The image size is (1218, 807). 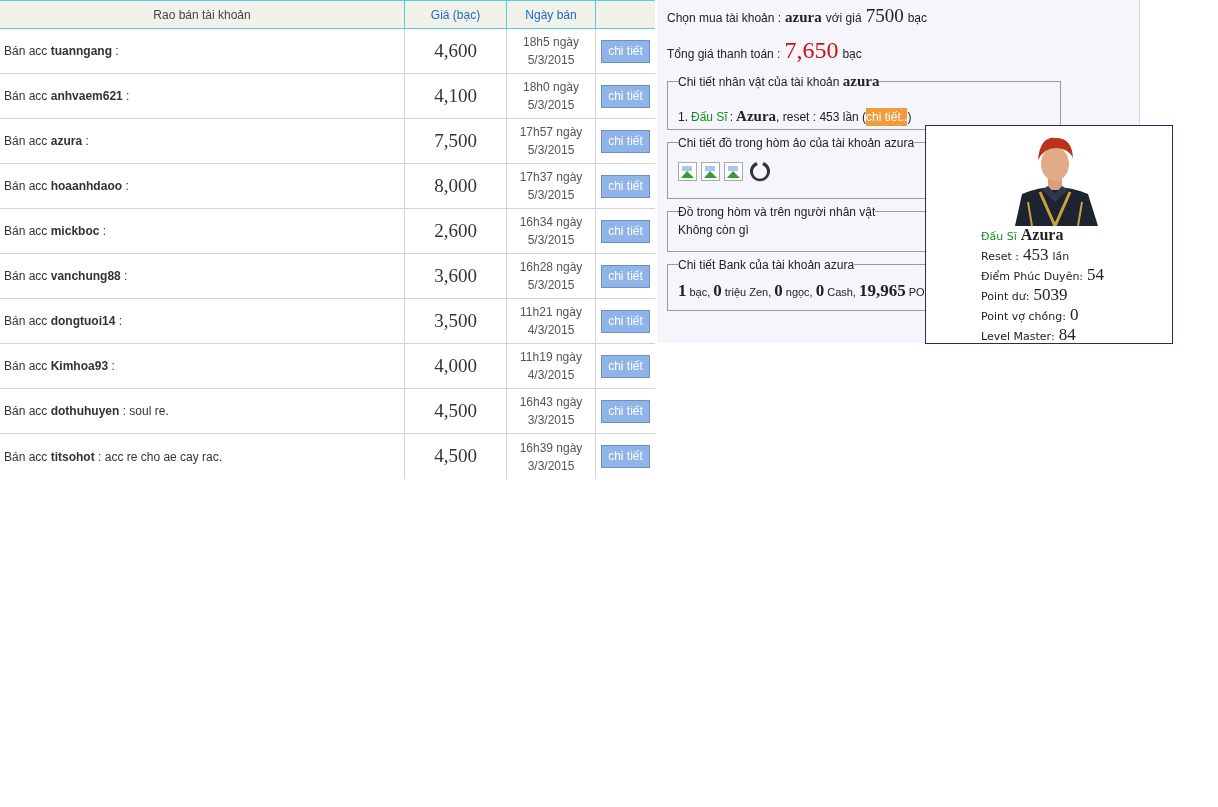 What do you see at coordinates (551, 15) in the screenshot?
I see `column-header: Ngày bán` at bounding box center [551, 15].